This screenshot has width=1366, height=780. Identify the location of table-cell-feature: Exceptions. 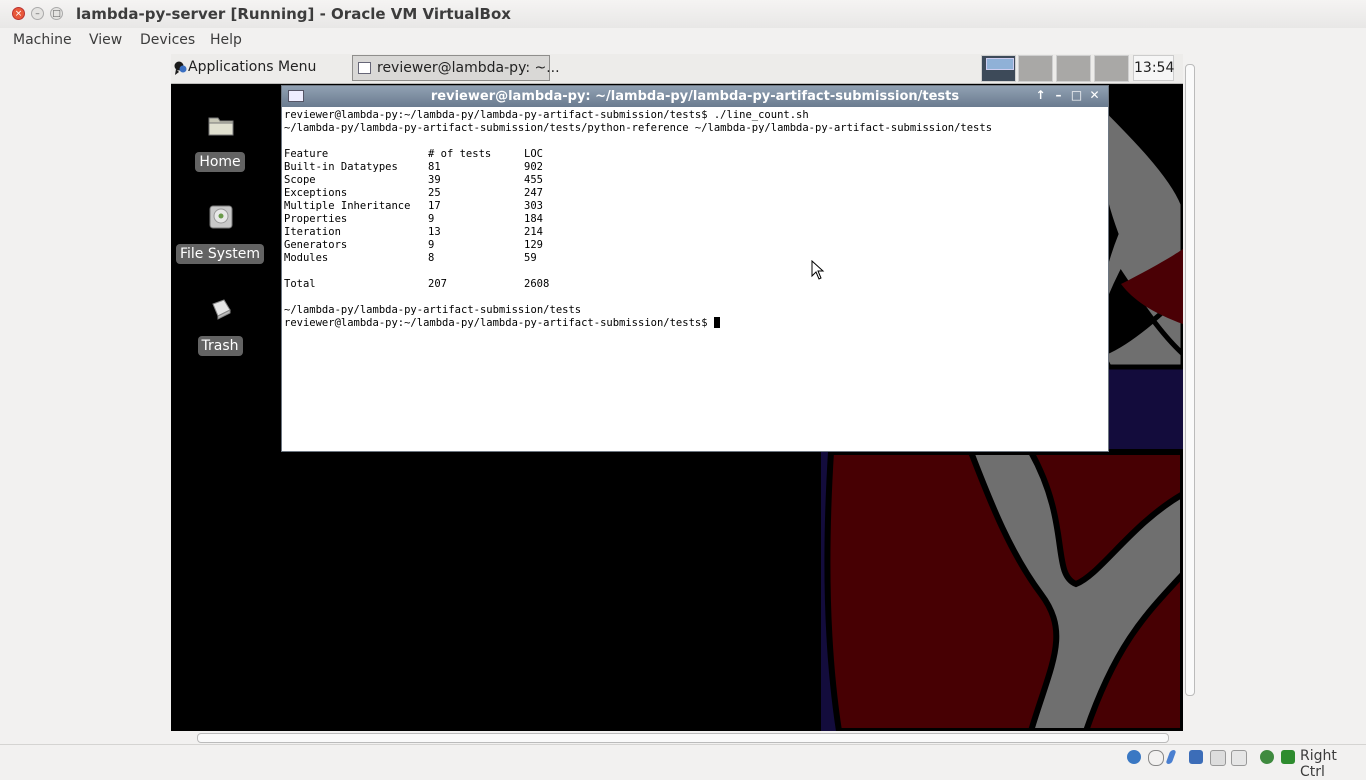
(316, 193).